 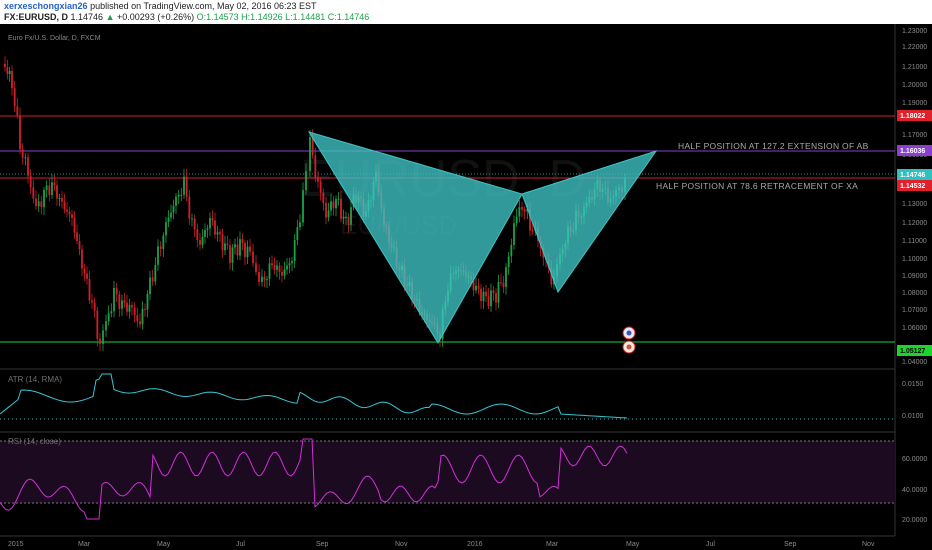 What do you see at coordinates (314, 396) in the screenshot?
I see `atr-line` at bounding box center [314, 396].